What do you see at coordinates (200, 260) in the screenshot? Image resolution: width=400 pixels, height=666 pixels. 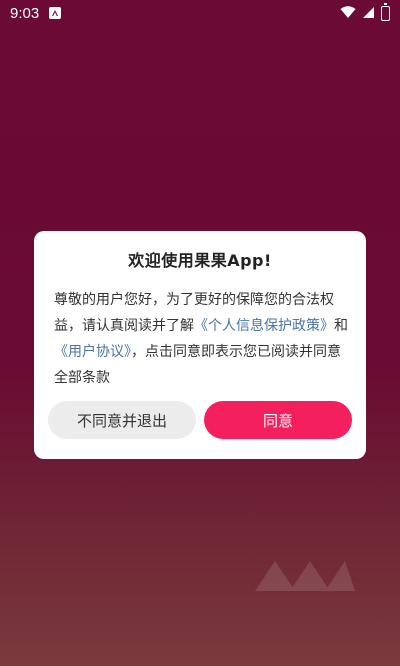 I see `dialog-title: 欢迎使用果果App!` at bounding box center [200, 260].